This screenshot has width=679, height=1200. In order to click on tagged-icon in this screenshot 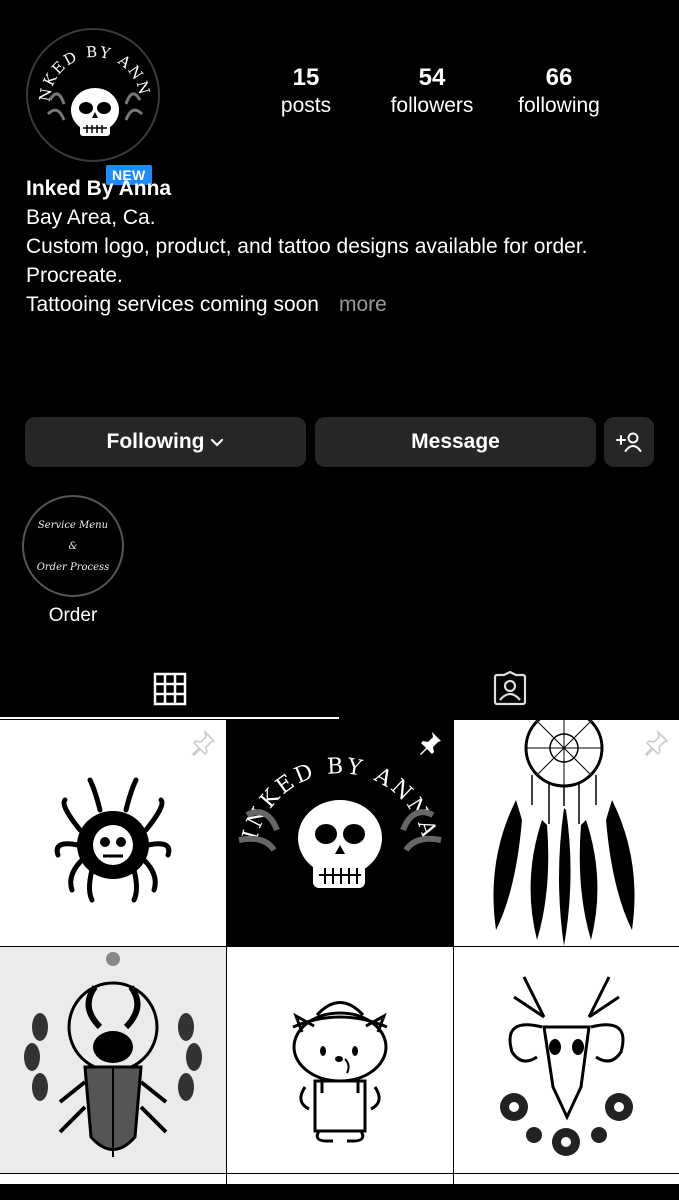, I will do `click(509, 688)`.